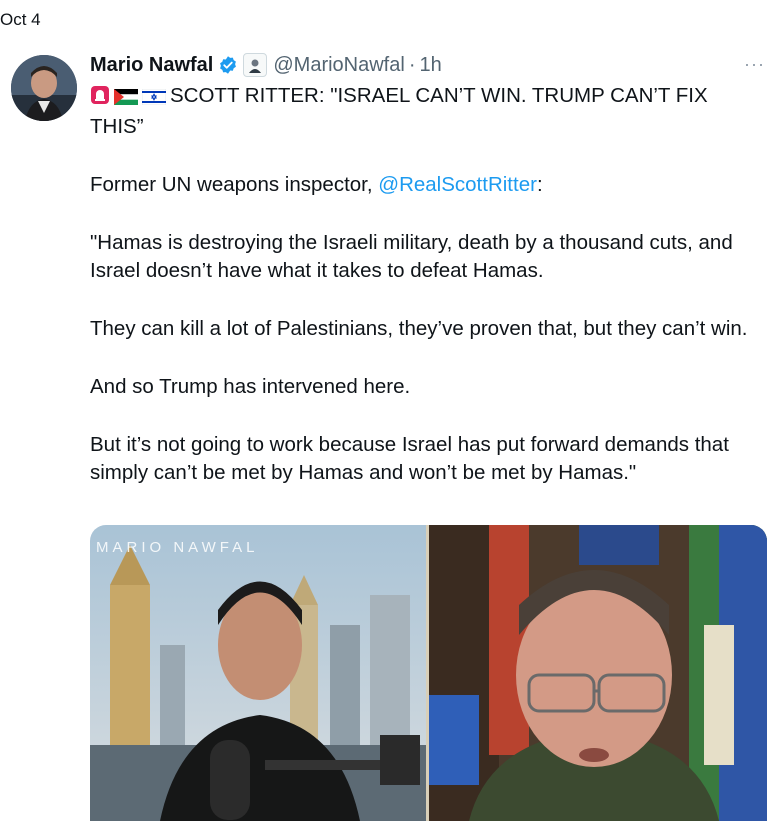  What do you see at coordinates (177, 547) in the screenshot?
I see `media-watermark: MARIO NAWFAL` at bounding box center [177, 547].